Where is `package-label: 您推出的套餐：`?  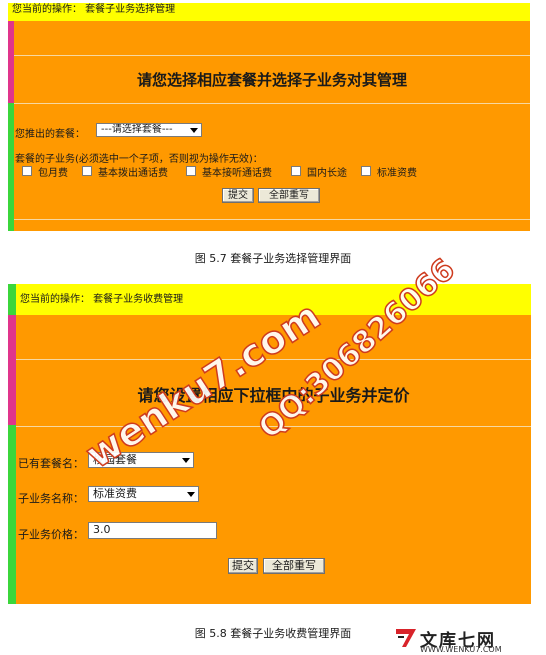 package-label: 您推出的套餐： is located at coordinates (50, 134).